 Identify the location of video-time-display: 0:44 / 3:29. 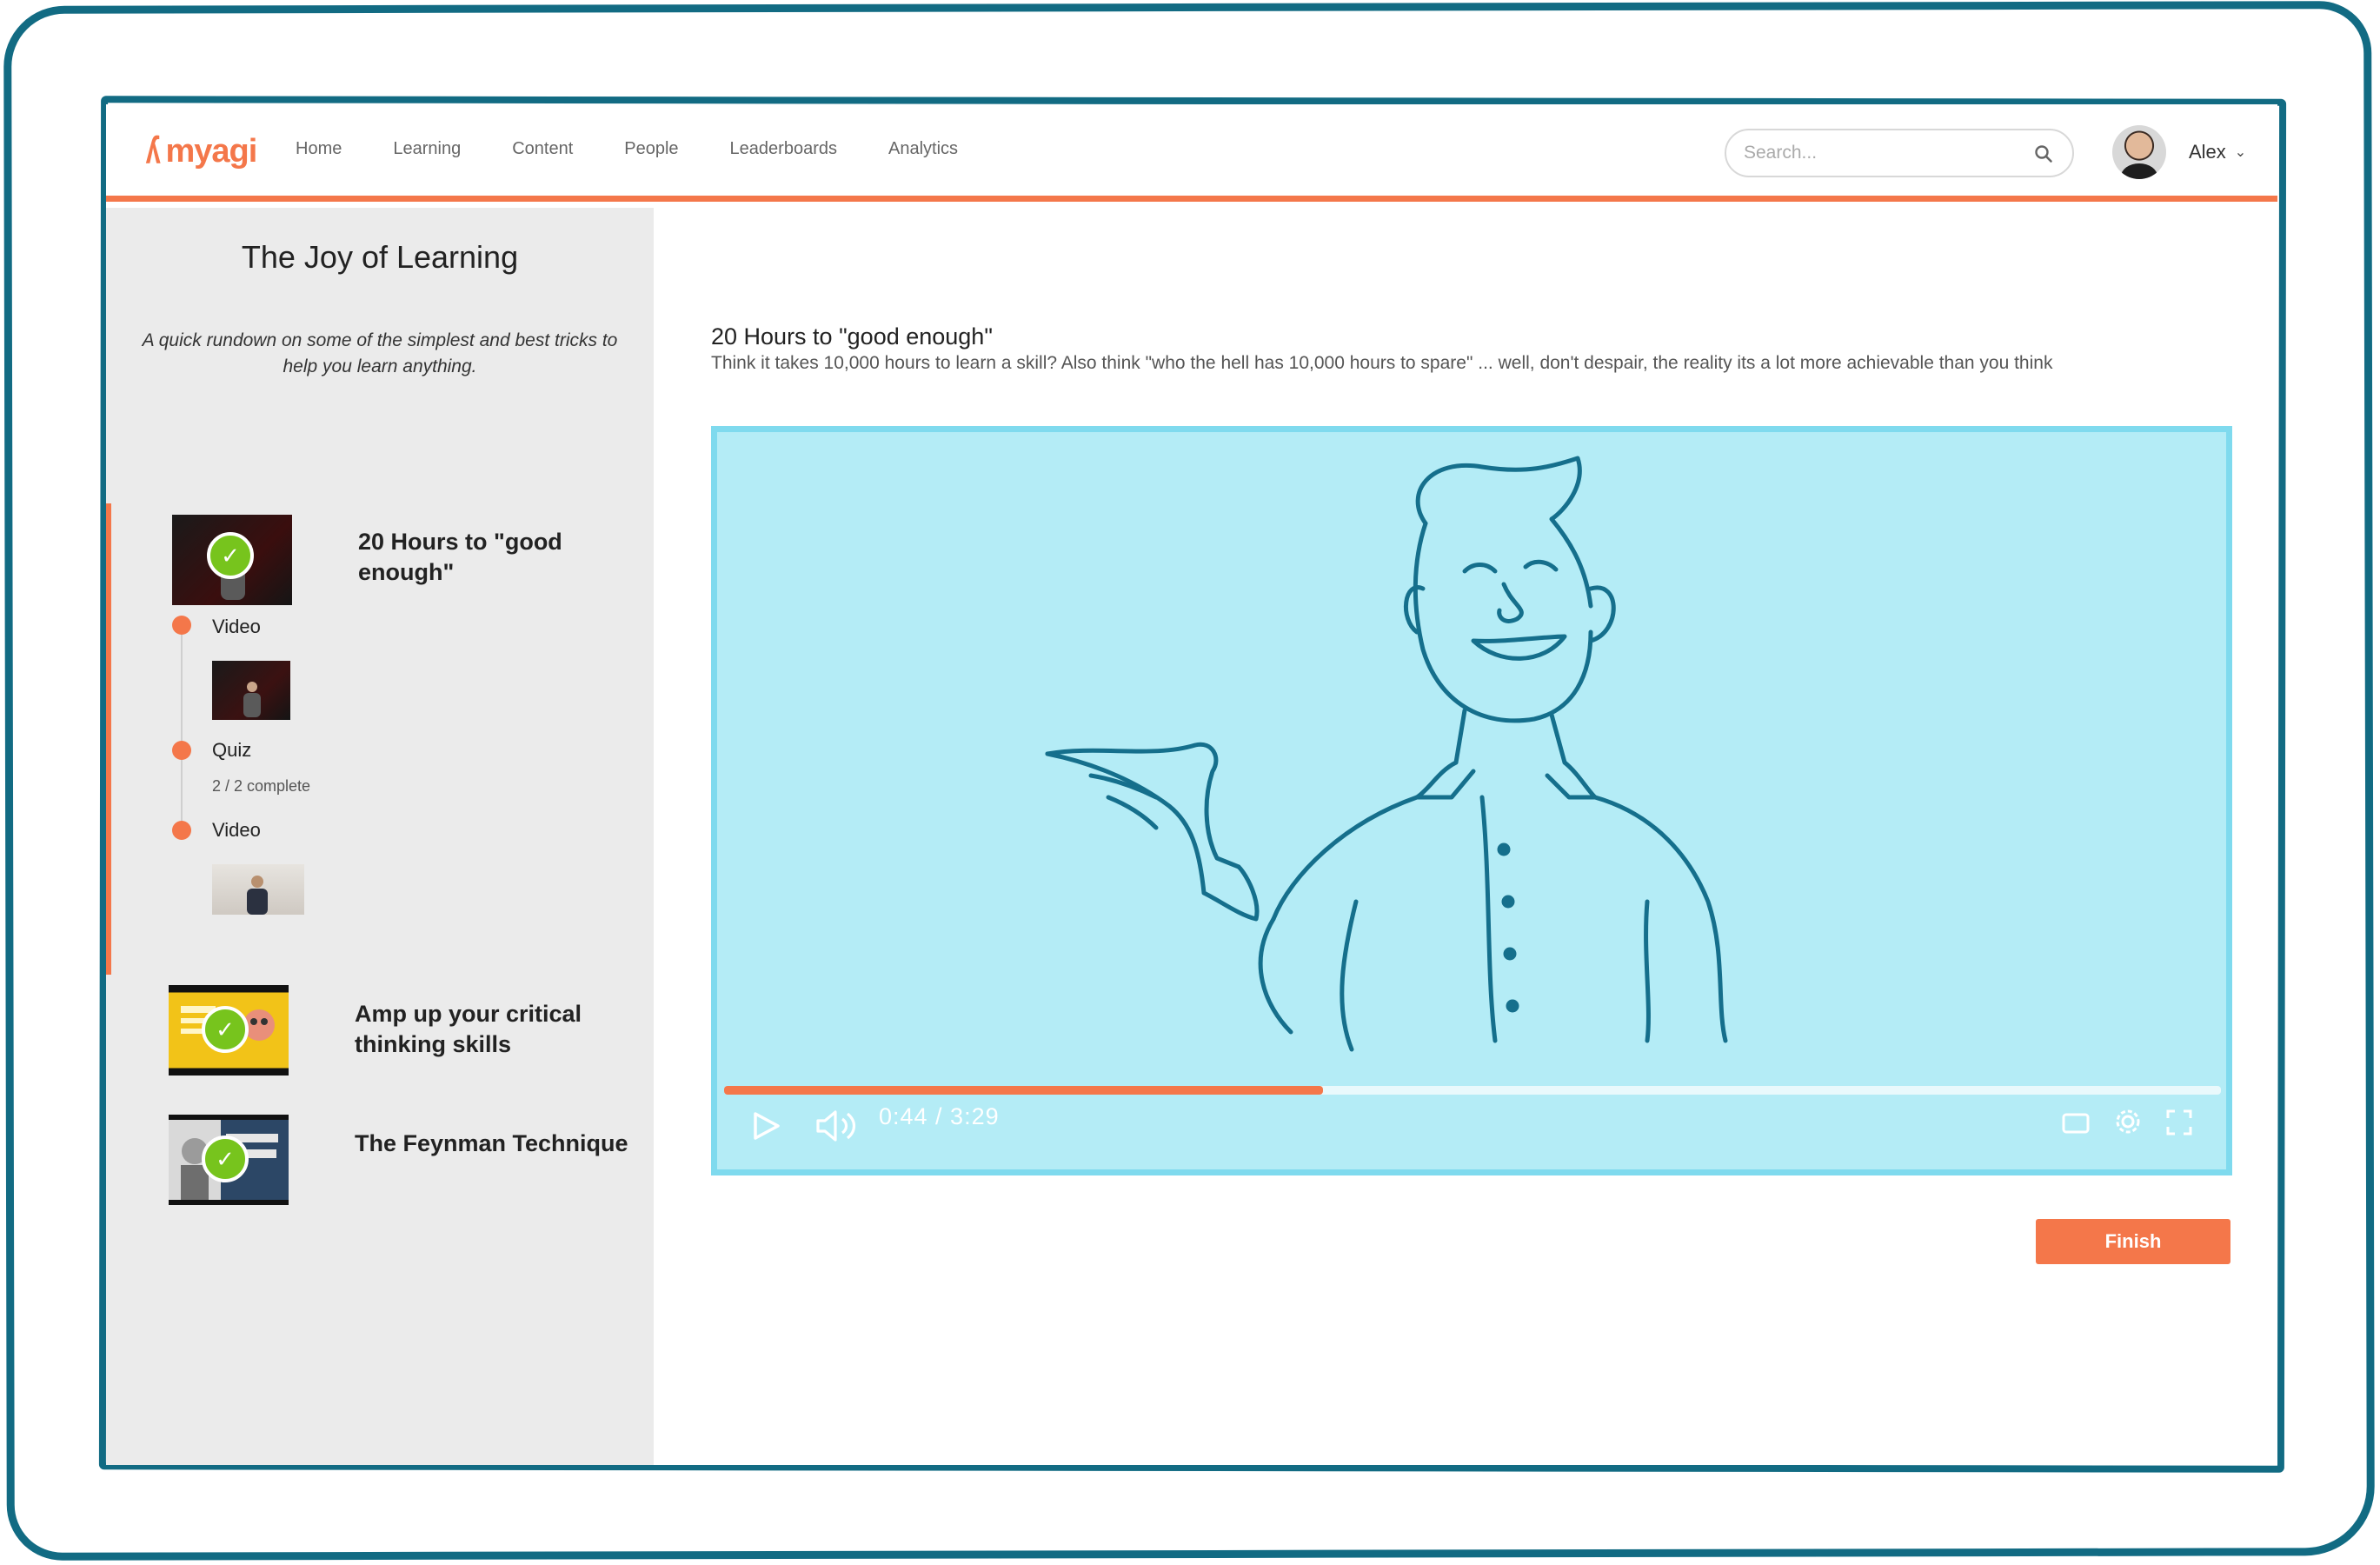
(939, 1116).